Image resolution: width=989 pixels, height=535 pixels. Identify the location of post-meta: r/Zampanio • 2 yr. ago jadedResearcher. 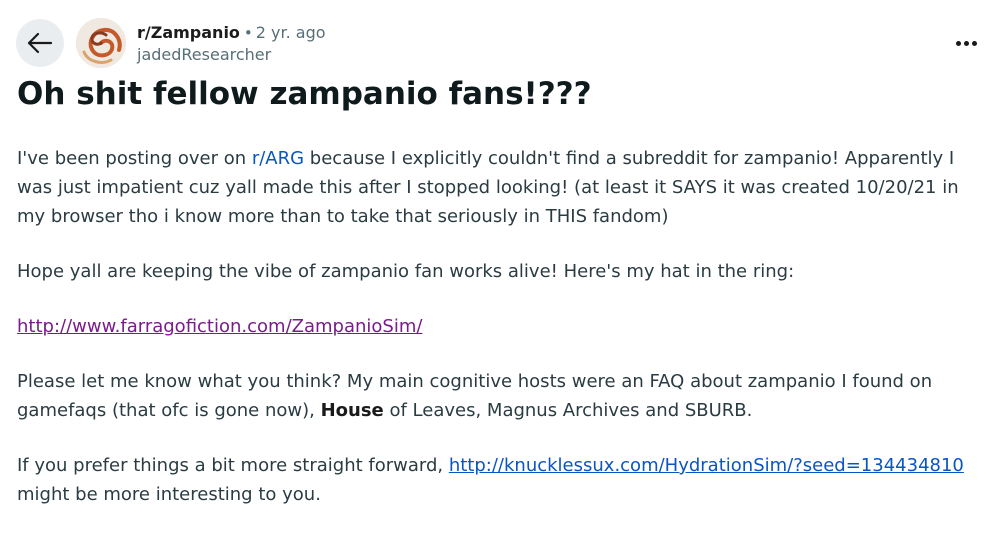
(231, 44).